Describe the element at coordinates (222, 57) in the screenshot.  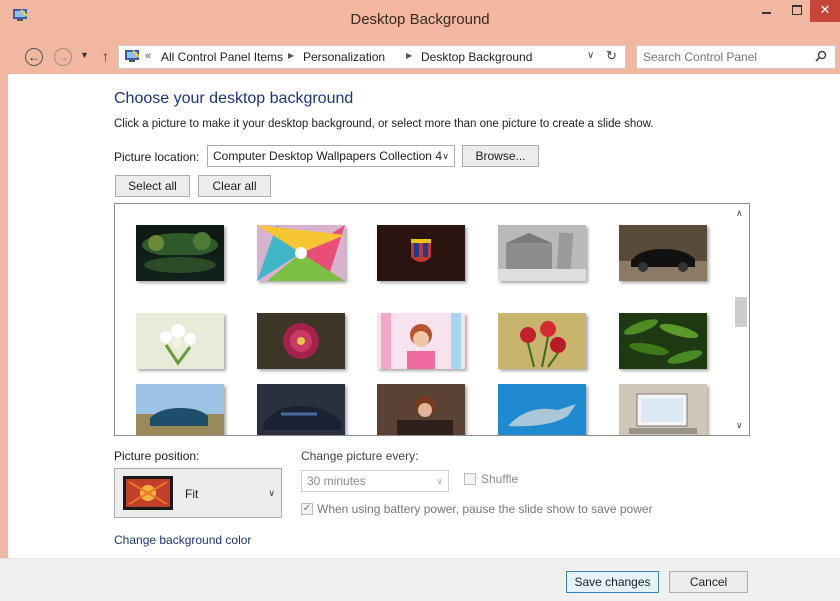
I see `breadcrumb-all-items: All Control Panel Items` at that location.